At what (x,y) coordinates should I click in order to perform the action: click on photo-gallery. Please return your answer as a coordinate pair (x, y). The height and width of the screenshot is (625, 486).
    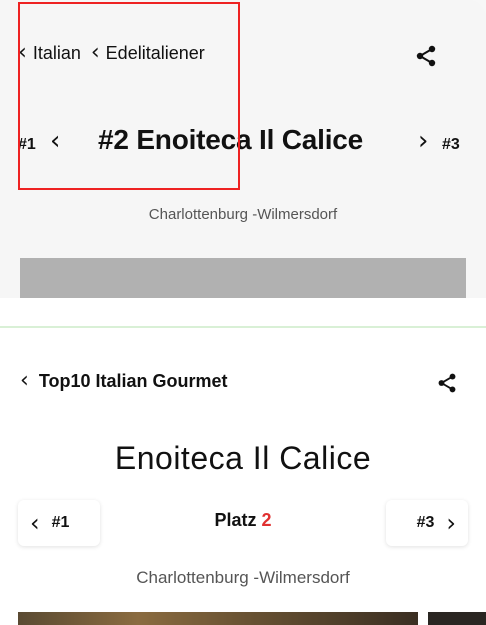
    Looking at the image, I should click on (252, 618).